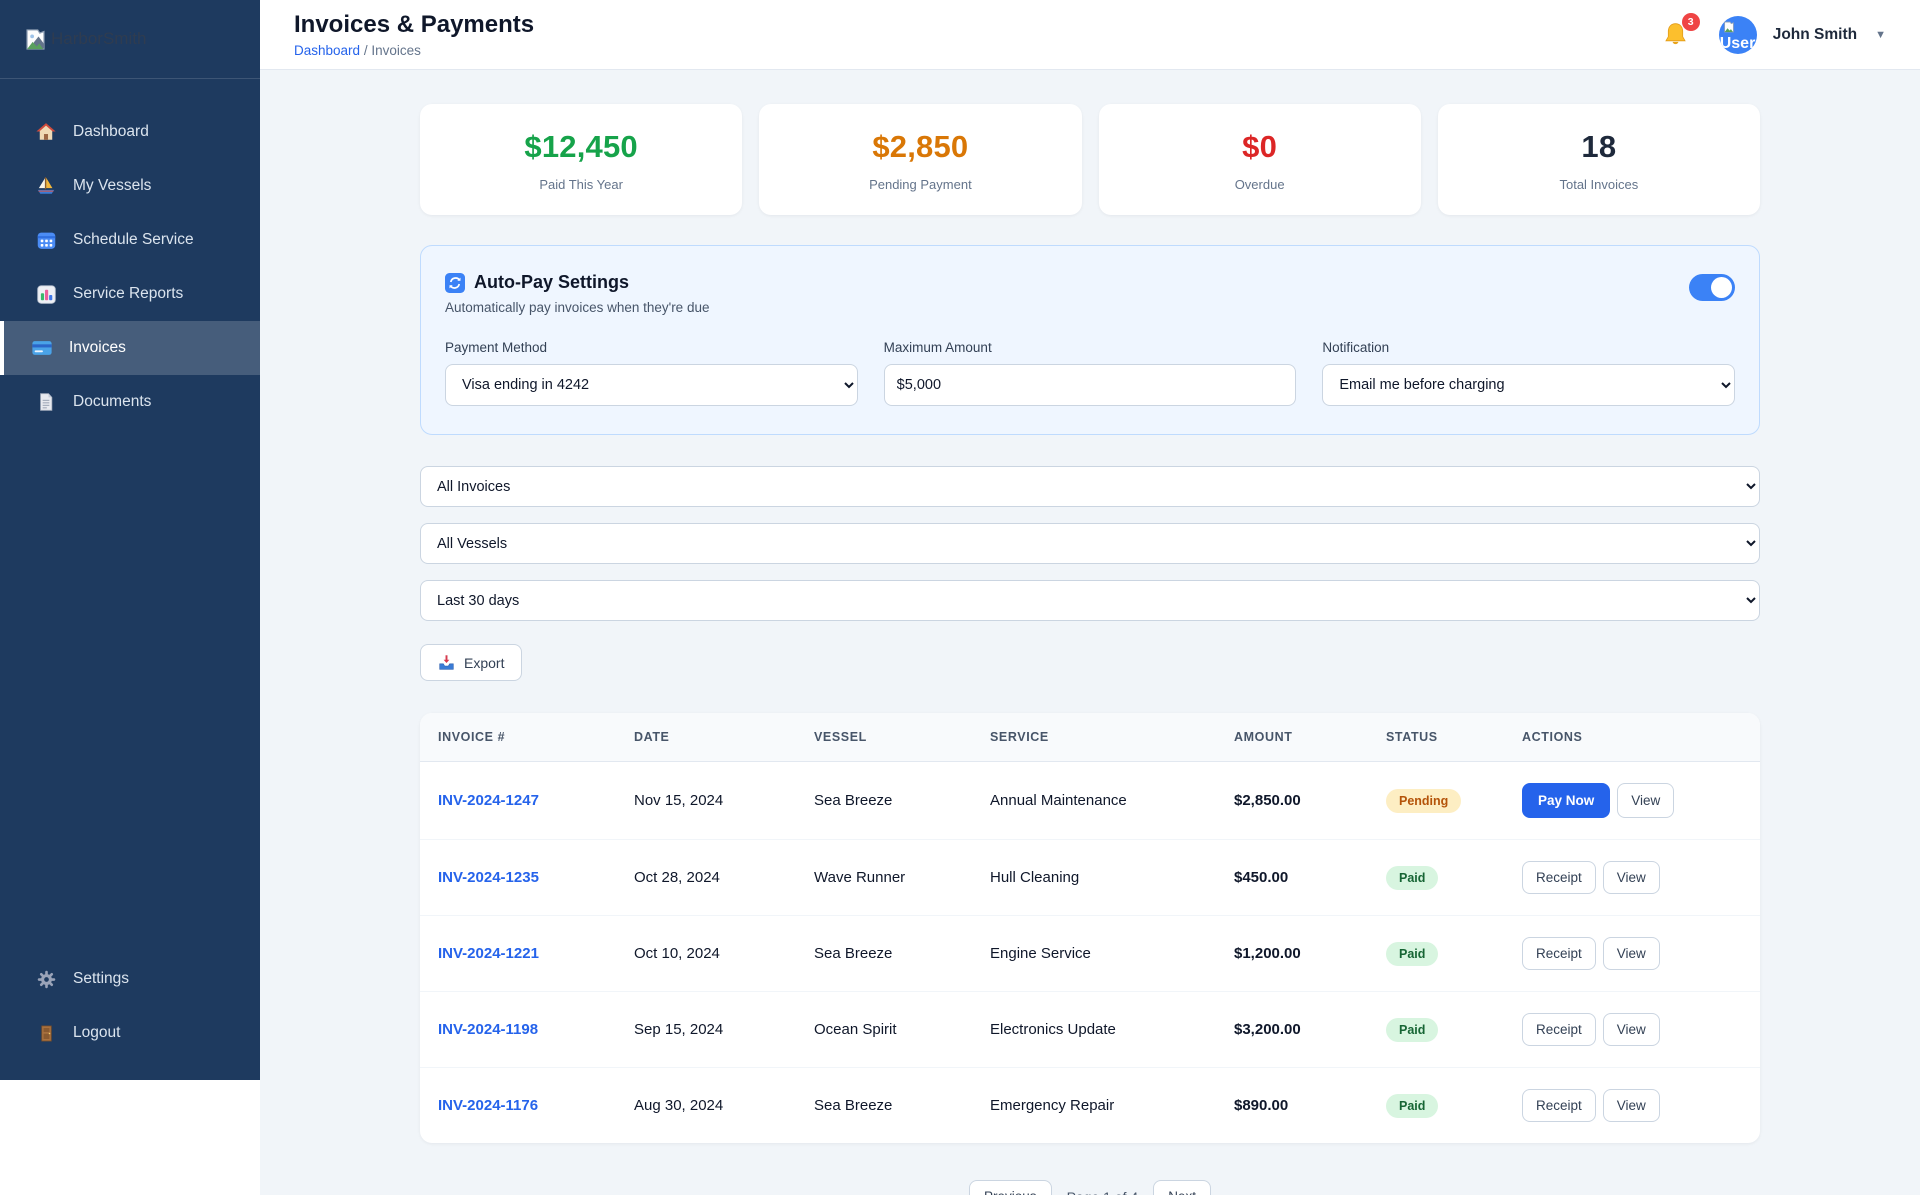 The height and width of the screenshot is (1195, 1920). What do you see at coordinates (488, 800) in the screenshot?
I see `invoice-number-link: INV-2024-1247` at bounding box center [488, 800].